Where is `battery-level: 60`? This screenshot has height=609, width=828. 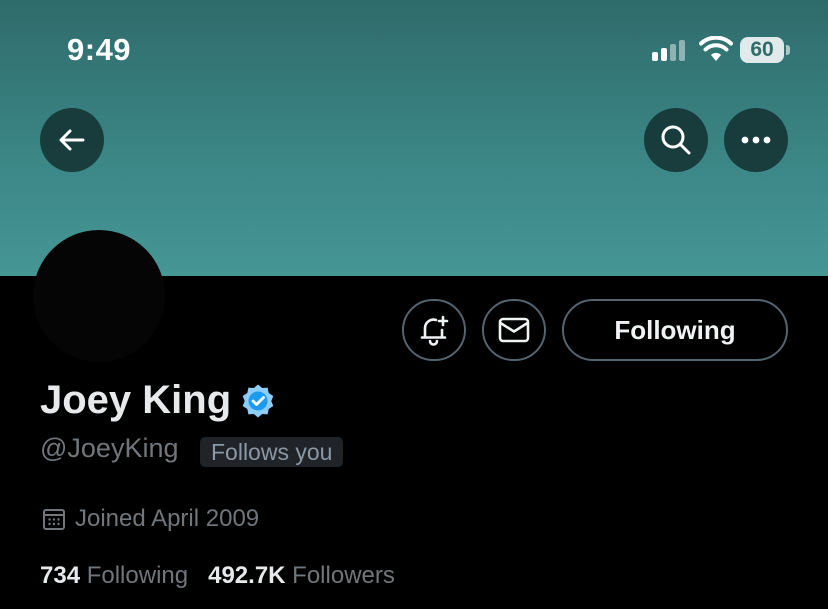 battery-level: 60 is located at coordinates (762, 49).